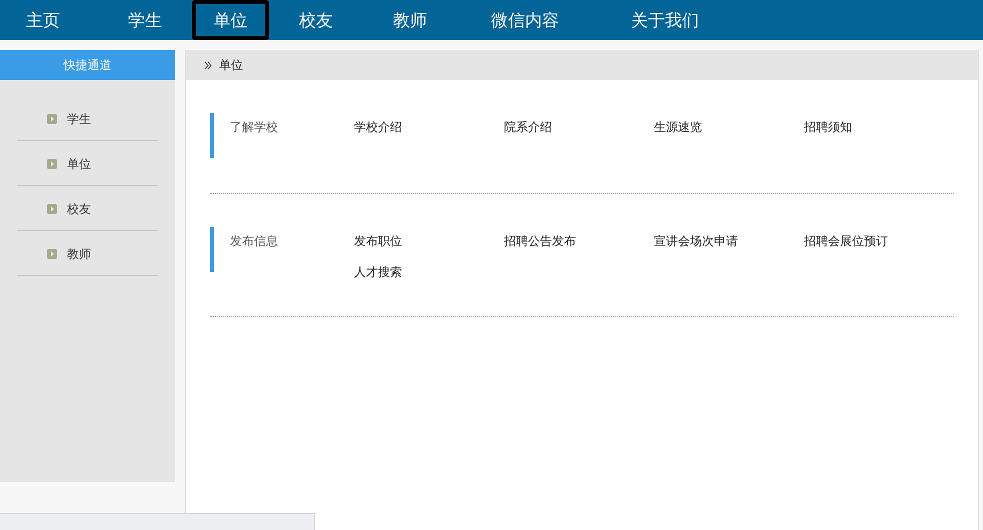 This screenshot has height=530, width=983. What do you see at coordinates (729, 138) in the screenshot?
I see `section-link: 生源速览` at bounding box center [729, 138].